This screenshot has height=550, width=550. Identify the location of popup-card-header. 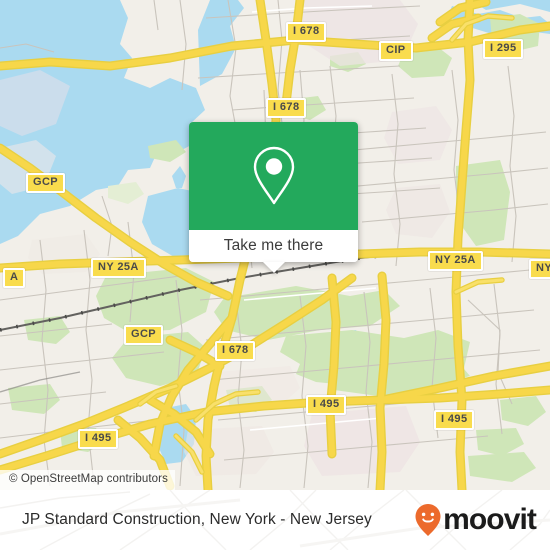
(273, 176).